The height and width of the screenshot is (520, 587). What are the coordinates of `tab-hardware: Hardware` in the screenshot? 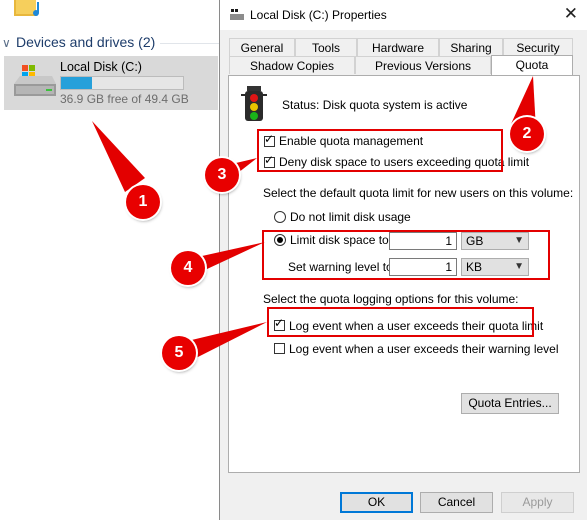 It's located at (398, 47).